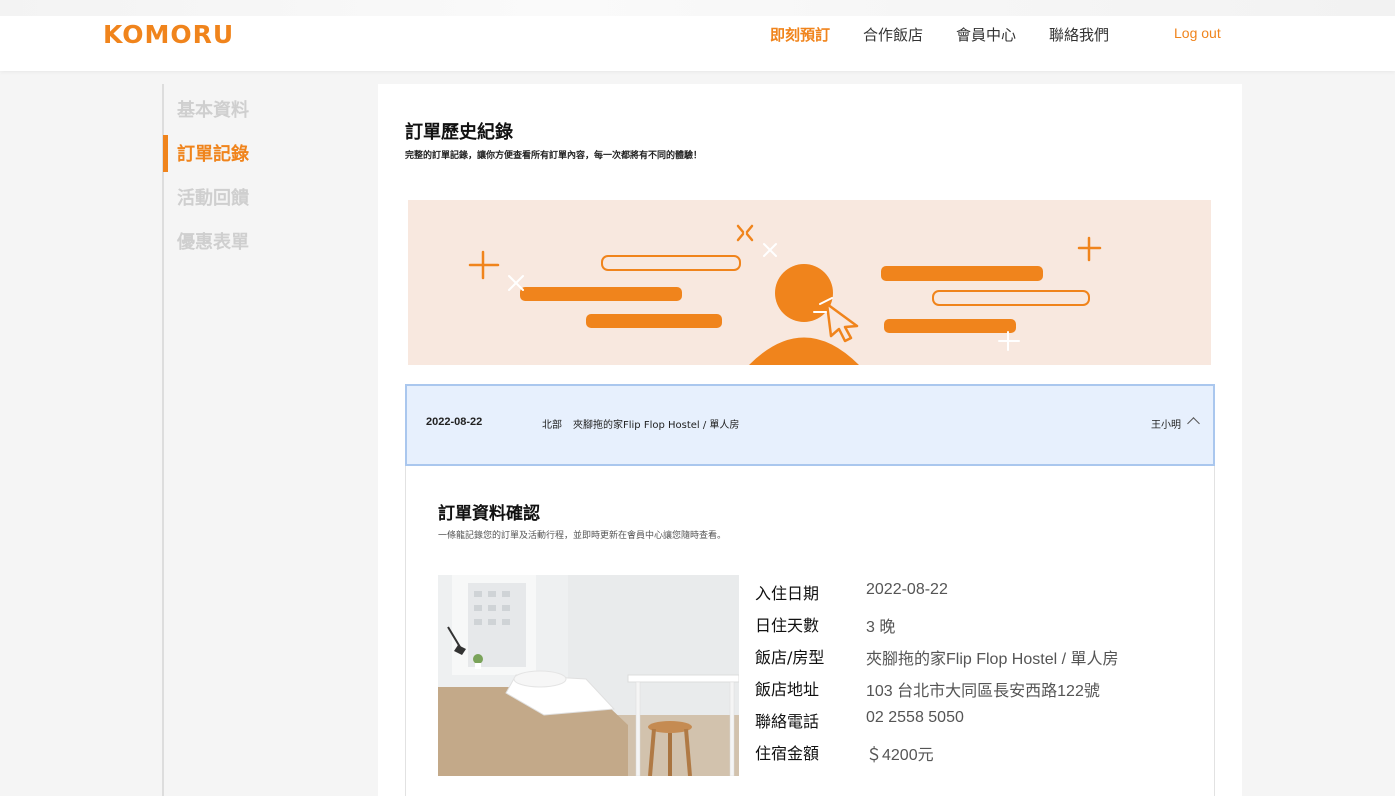 The image size is (1395, 796). Describe the element at coordinates (582, 536) in the screenshot. I see `detail-subtitle: 一條龍記錄您的訂單及活動行程，並即時更新在會員中心讓您隨時查看。` at that location.